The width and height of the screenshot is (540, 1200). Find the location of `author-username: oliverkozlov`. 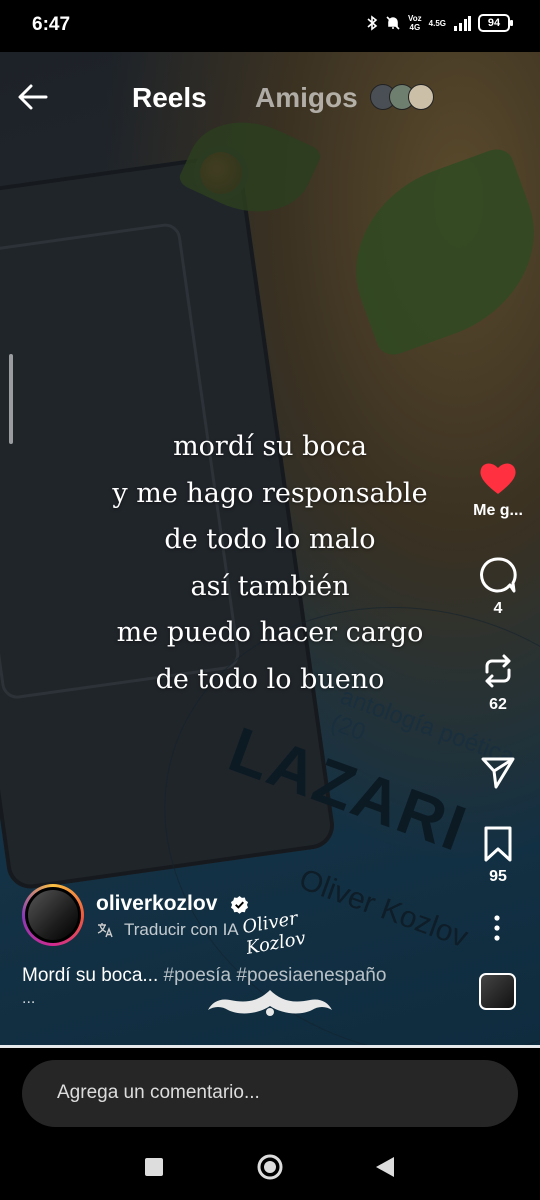

author-username: oliverkozlov is located at coordinates (156, 904).